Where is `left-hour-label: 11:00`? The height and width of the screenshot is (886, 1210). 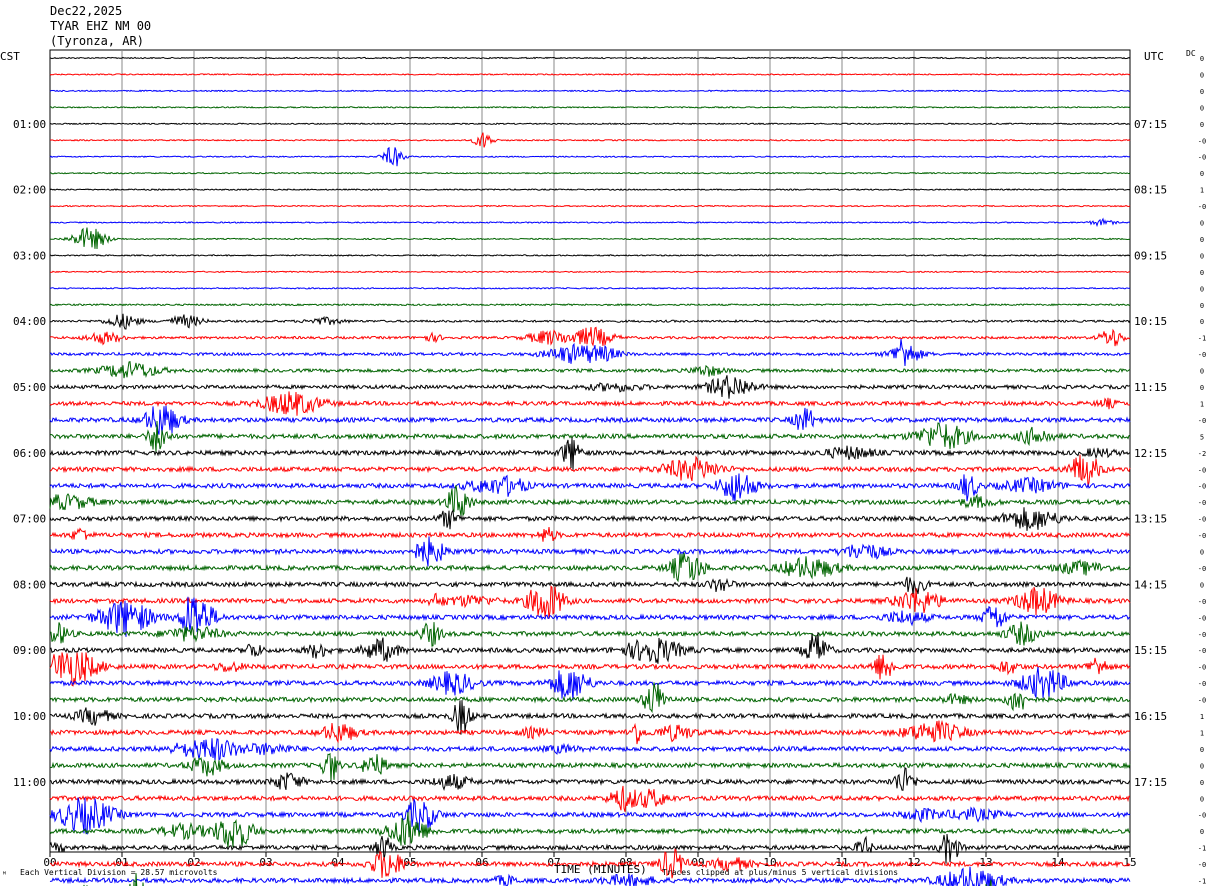 left-hour-label: 11:00 is located at coordinates (29, 782).